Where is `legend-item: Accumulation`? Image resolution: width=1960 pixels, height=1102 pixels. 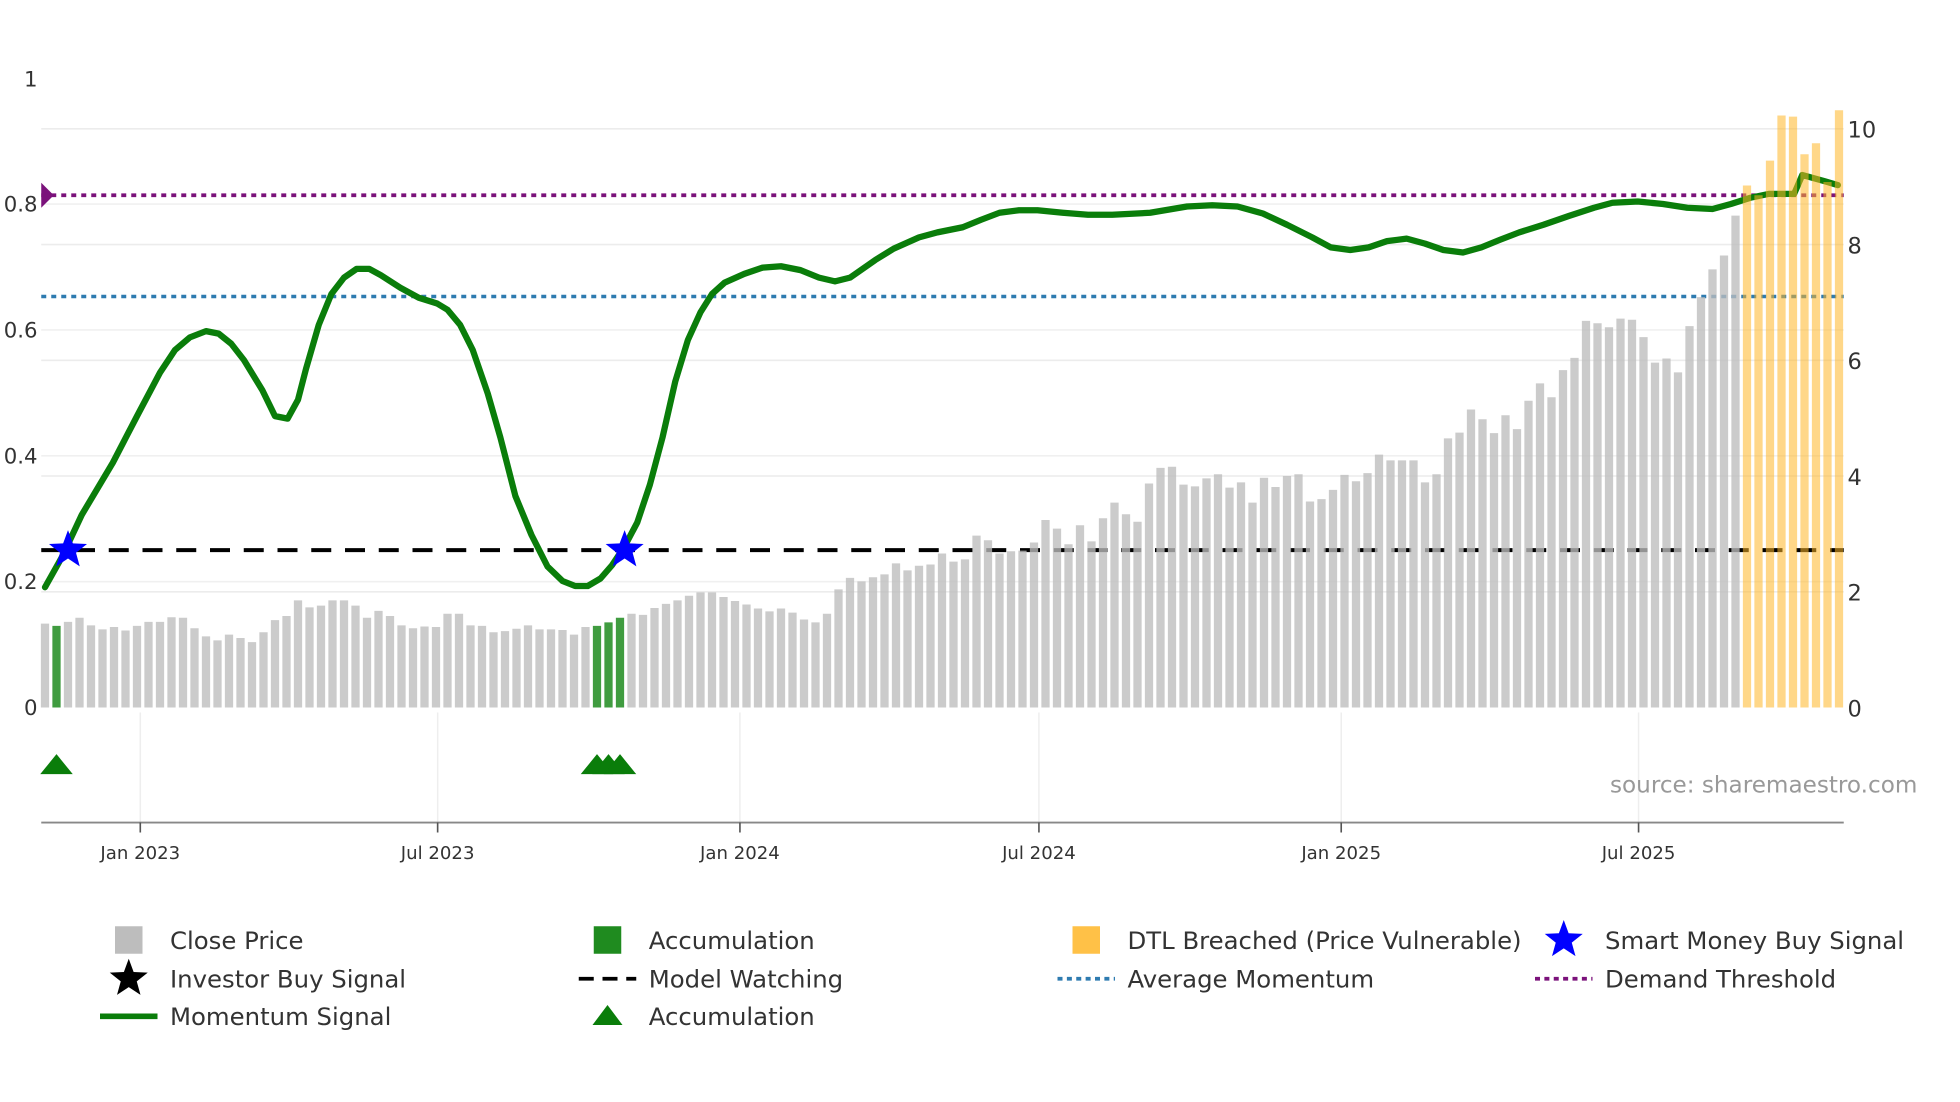
legend-item: Accumulation is located at coordinates (703, 1016).